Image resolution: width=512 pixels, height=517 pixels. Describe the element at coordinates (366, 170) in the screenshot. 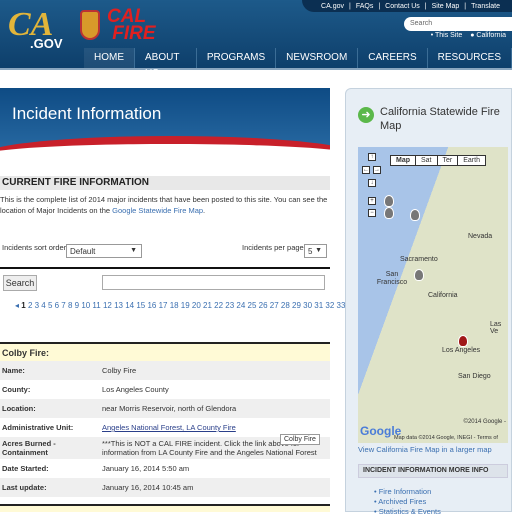

I see `pan-left-icon: ←` at that location.